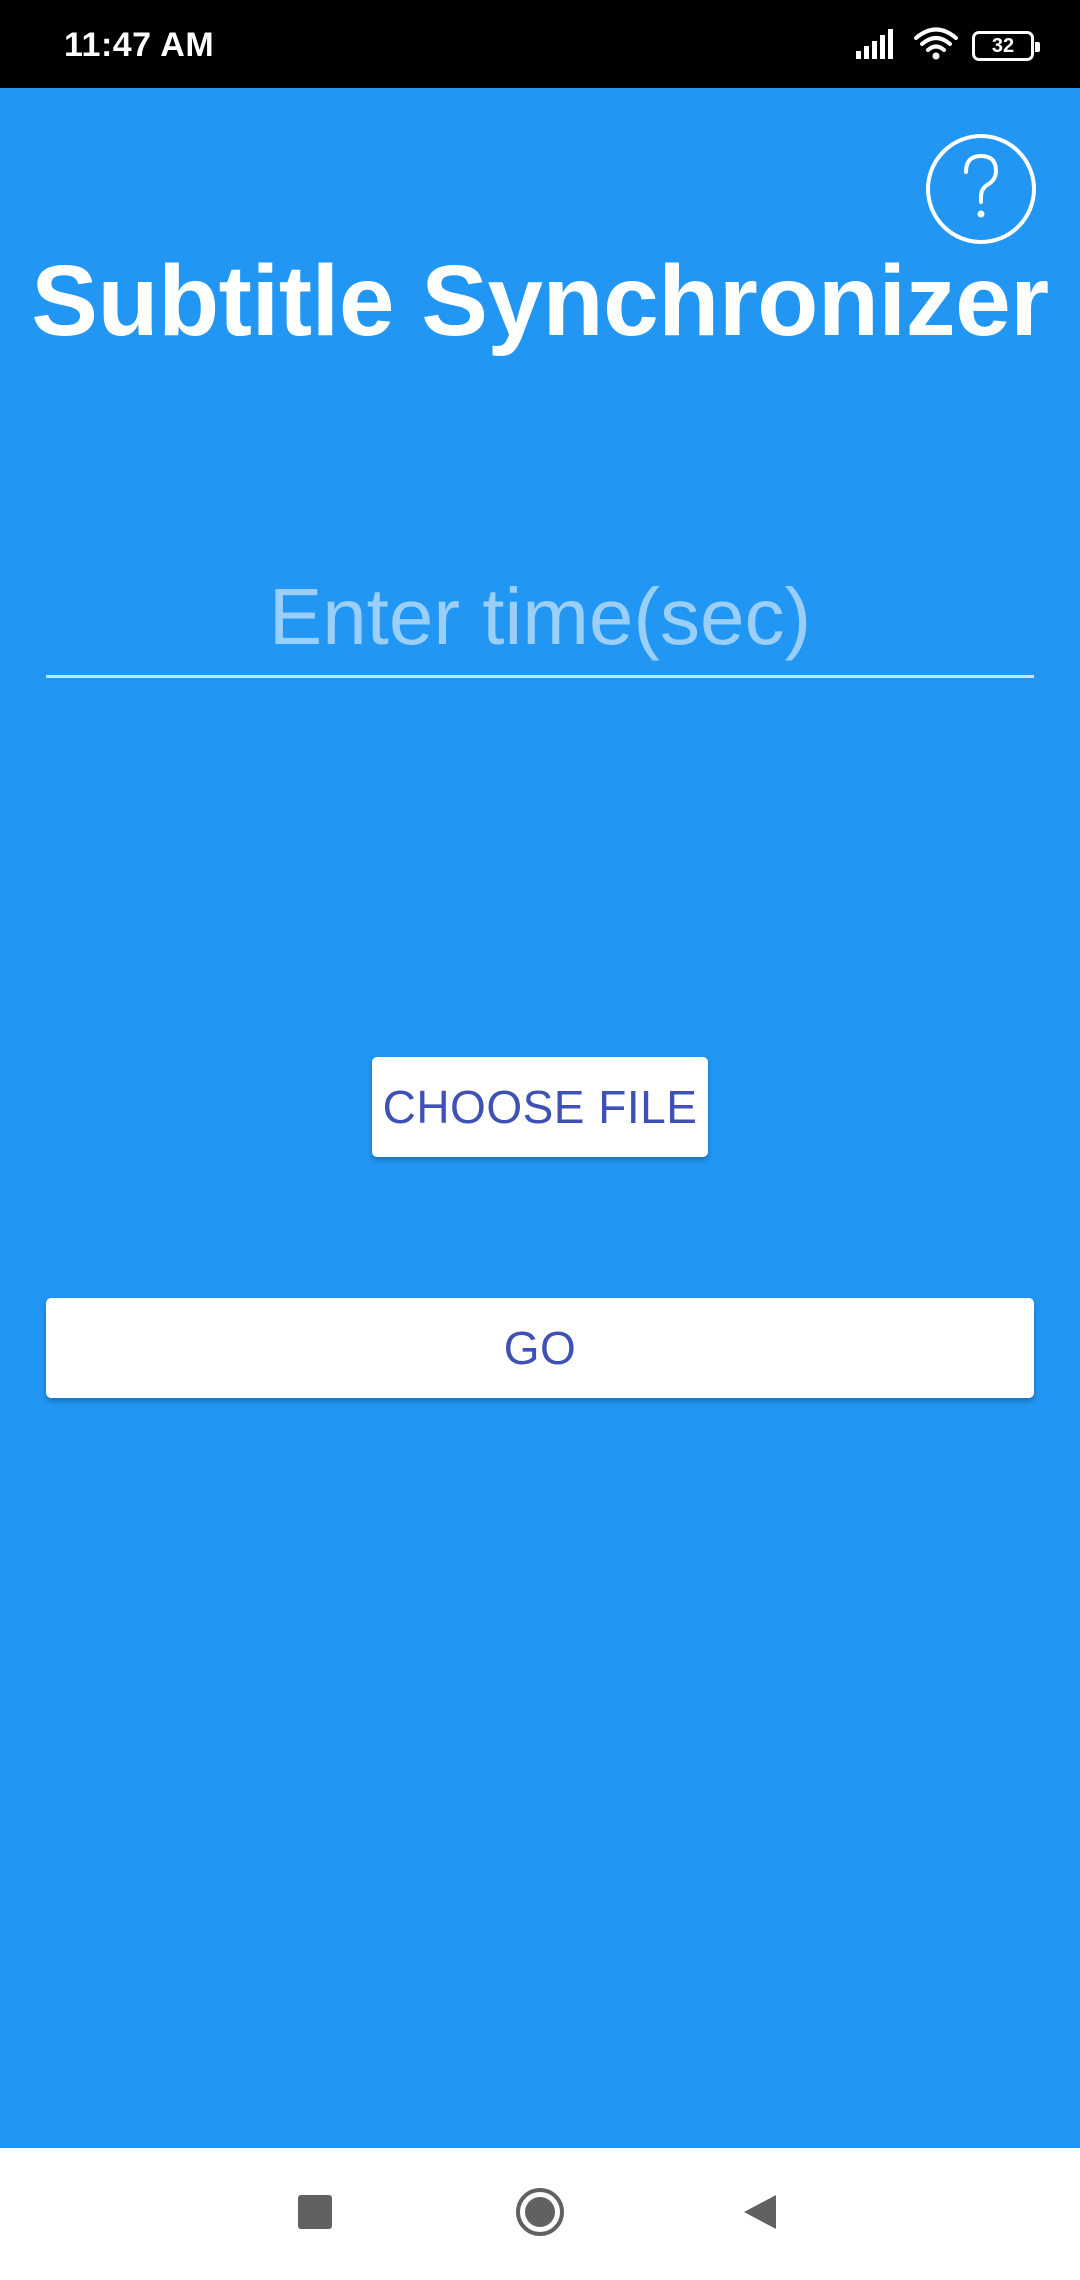  Describe the element at coordinates (540, 1107) in the screenshot. I see `choose-file-button: CHOOSE FILE` at that location.